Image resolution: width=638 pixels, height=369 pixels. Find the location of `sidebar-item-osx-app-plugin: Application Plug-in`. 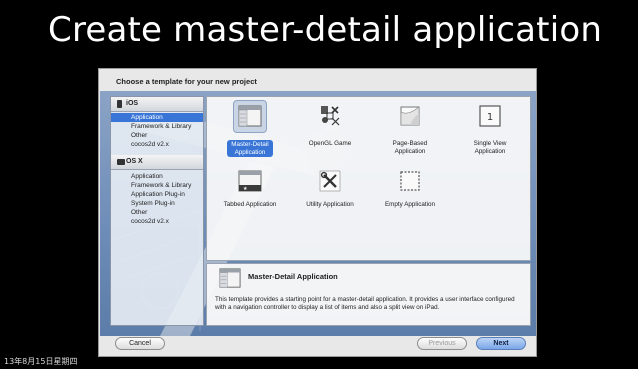

sidebar-item-osx-app-plugin: Application Plug-in is located at coordinates (157, 194).